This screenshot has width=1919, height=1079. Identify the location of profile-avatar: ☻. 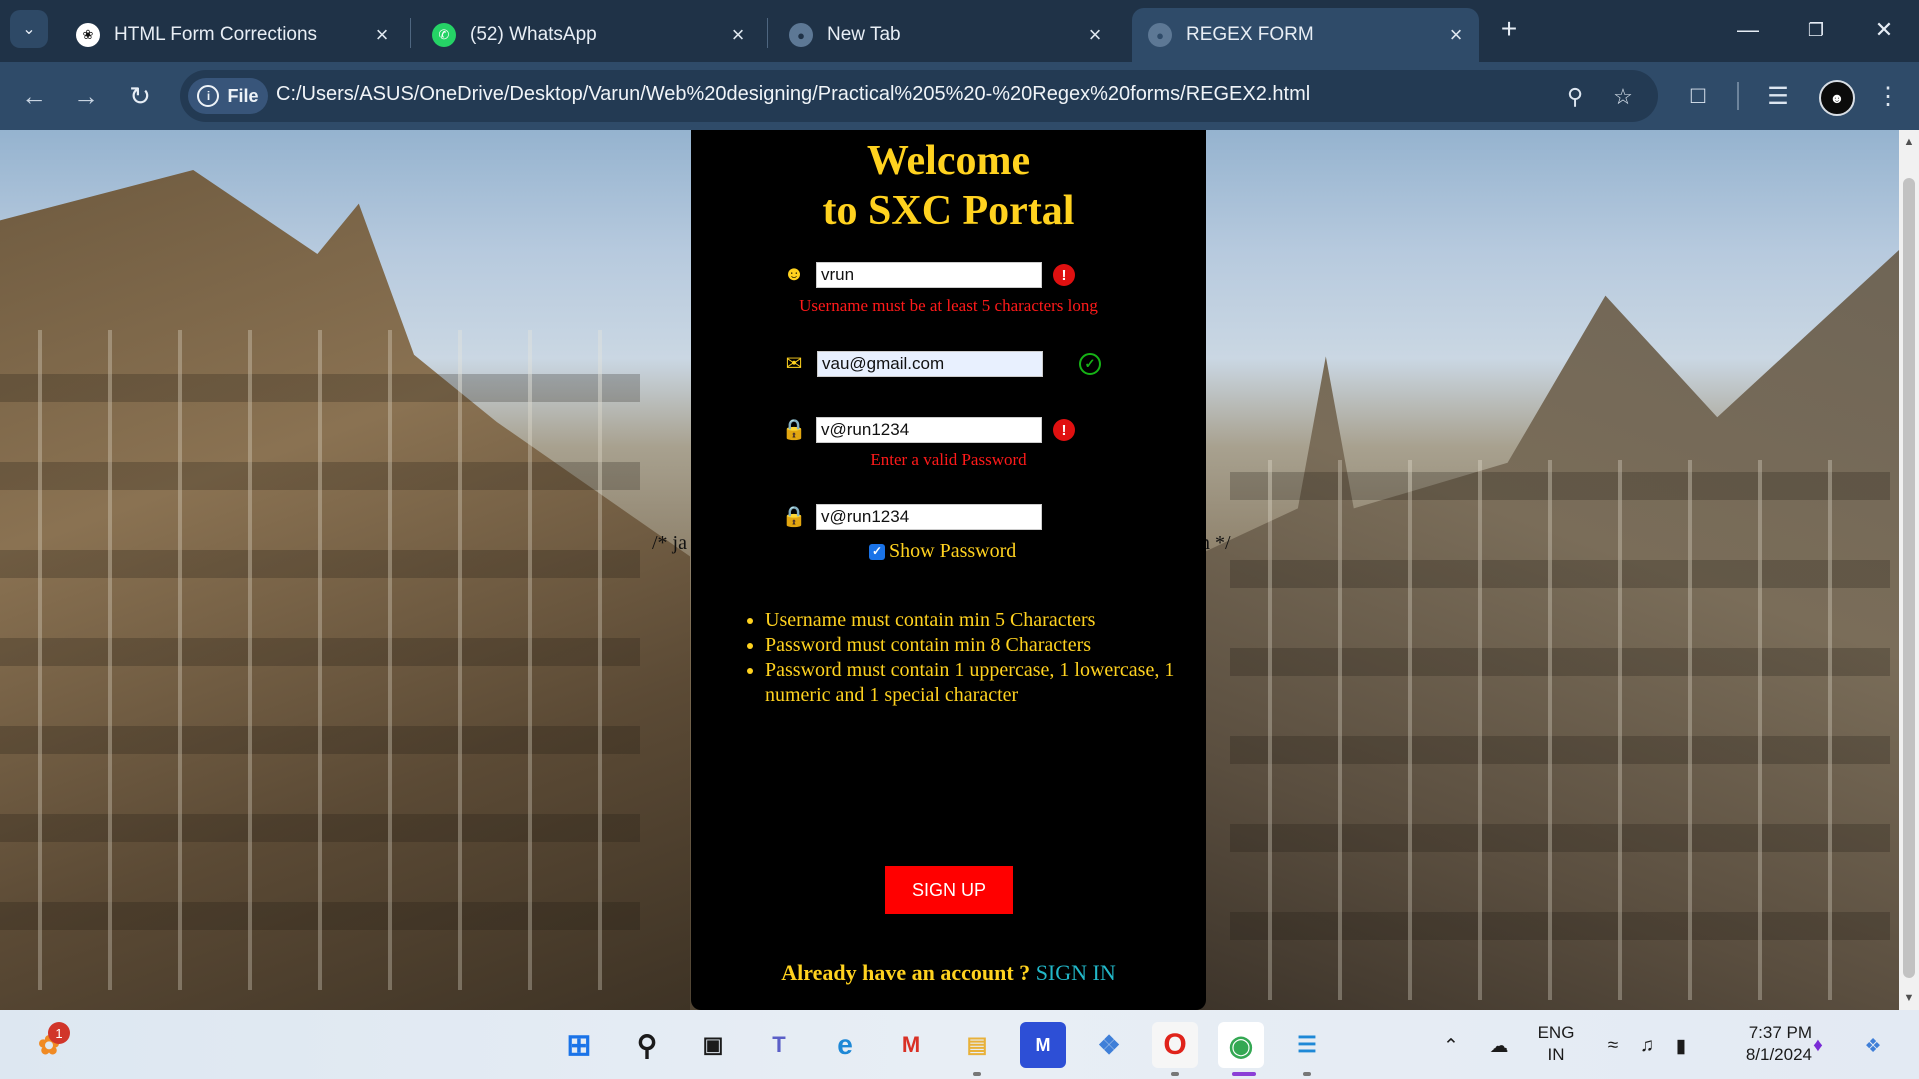
(1837, 98).